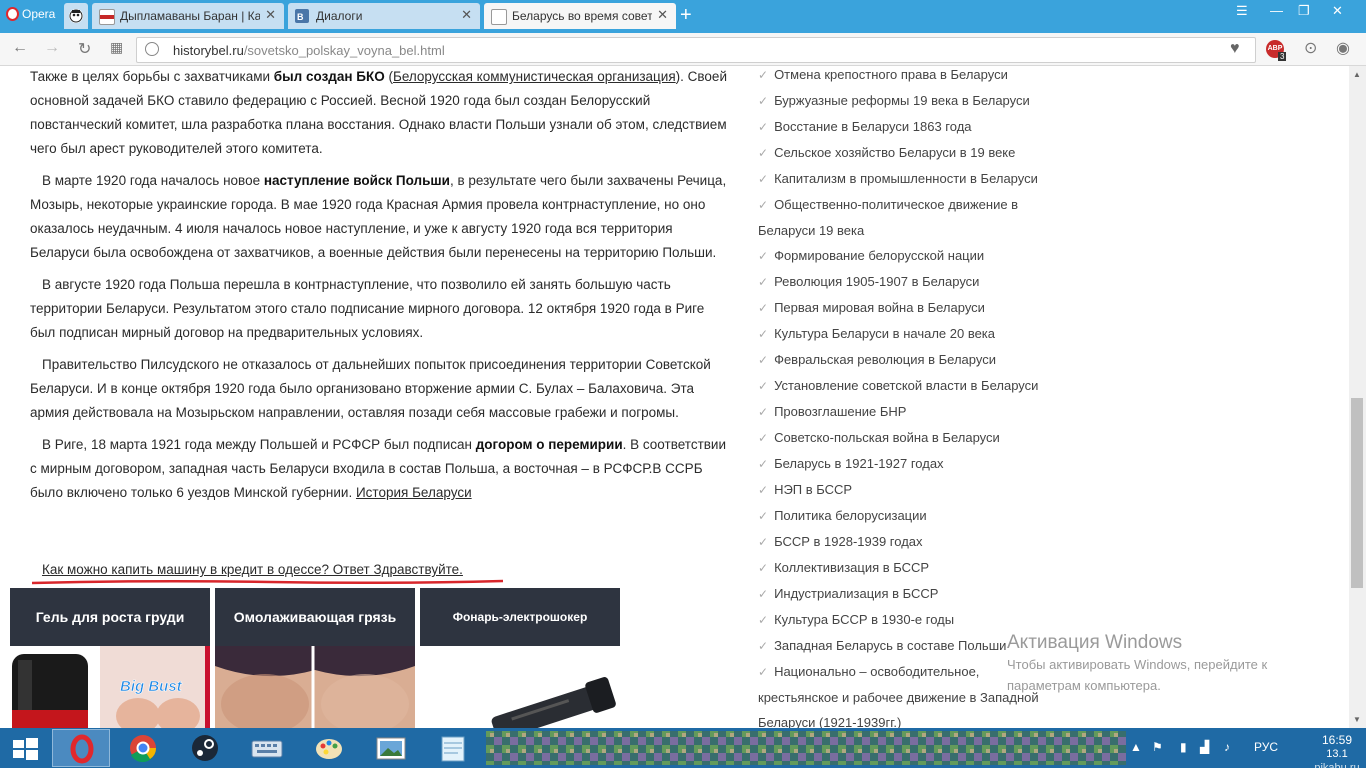 This screenshot has width=1366, height=775. I want to click on sidebar-topic-label: Капитализм в промышленности в Беларуси, so click(906, 178).